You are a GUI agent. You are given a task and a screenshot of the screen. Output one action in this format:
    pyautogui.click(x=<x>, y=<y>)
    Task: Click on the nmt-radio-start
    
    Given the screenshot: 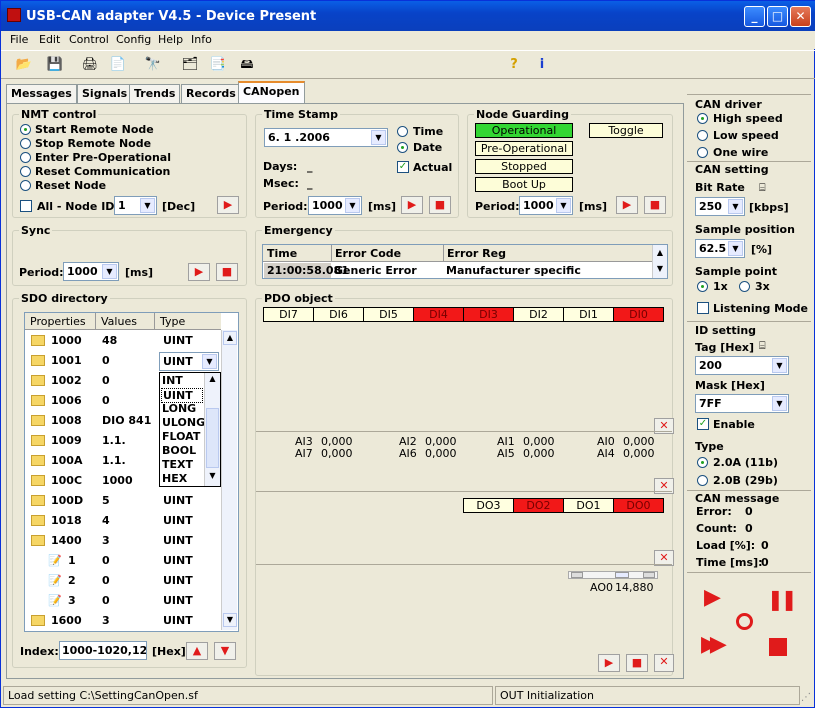 What is the action you would take?
    pyautogui.click(x=25, y=129)
    